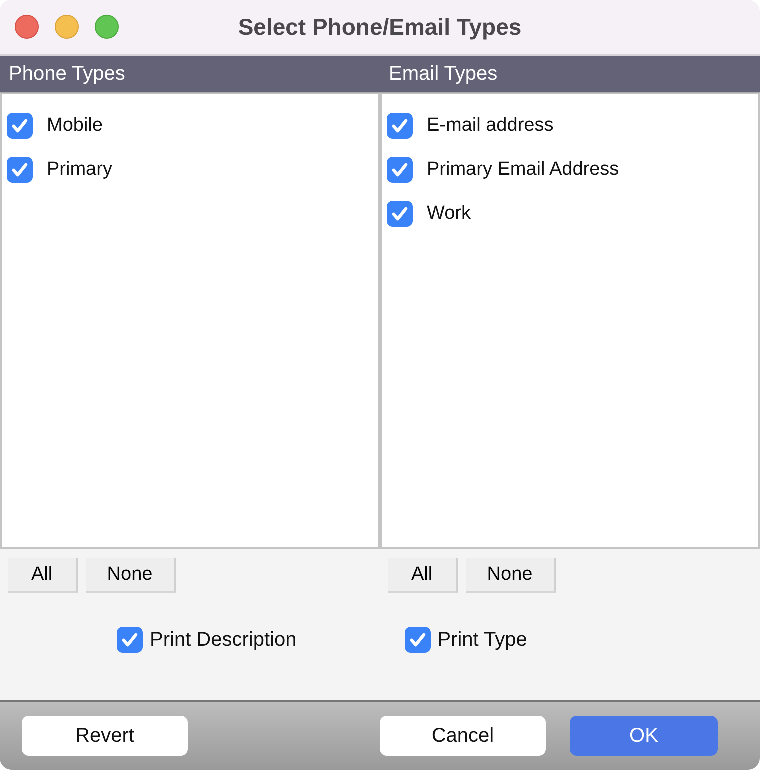 The image size is (760, 770). What do you see at coordinates (223, 640) in the screenshot?
I see `checkbox-label: Print Description` at bounding box center [223, 640].